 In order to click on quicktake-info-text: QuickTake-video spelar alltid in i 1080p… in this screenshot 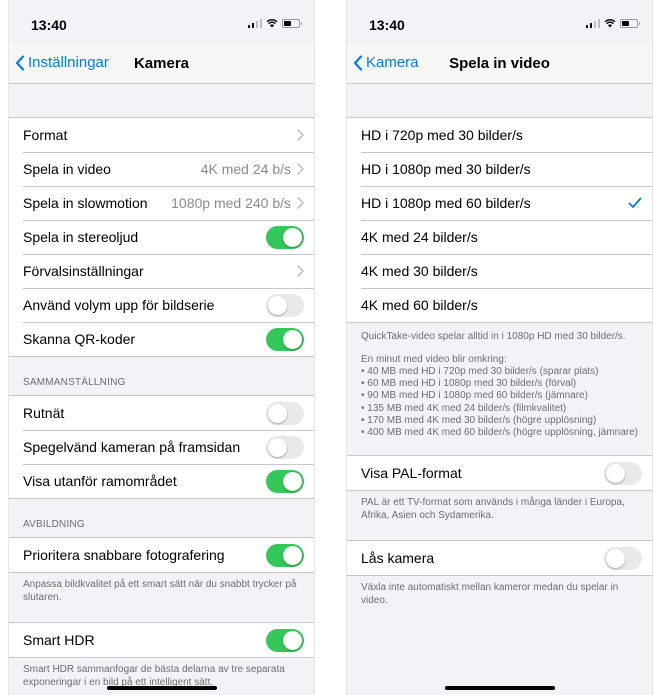, I will do `click(493, 336)`.